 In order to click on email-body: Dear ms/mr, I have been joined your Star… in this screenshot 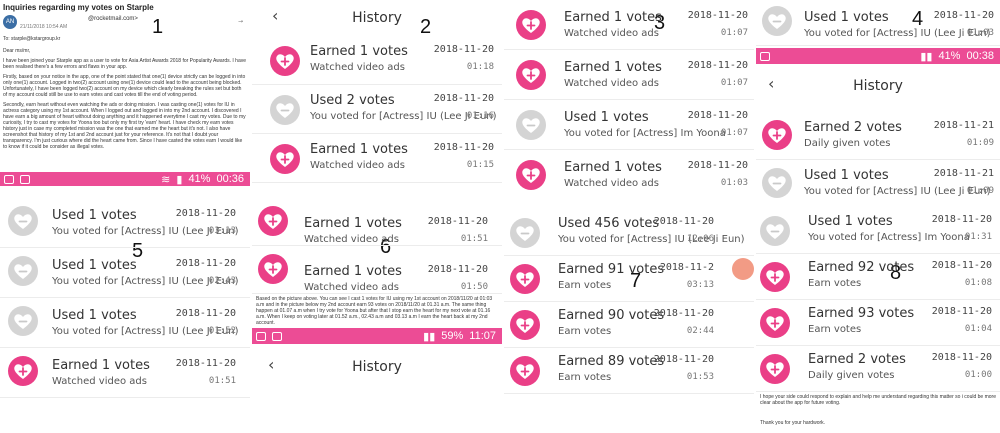, I will do `click(124, 101)`.